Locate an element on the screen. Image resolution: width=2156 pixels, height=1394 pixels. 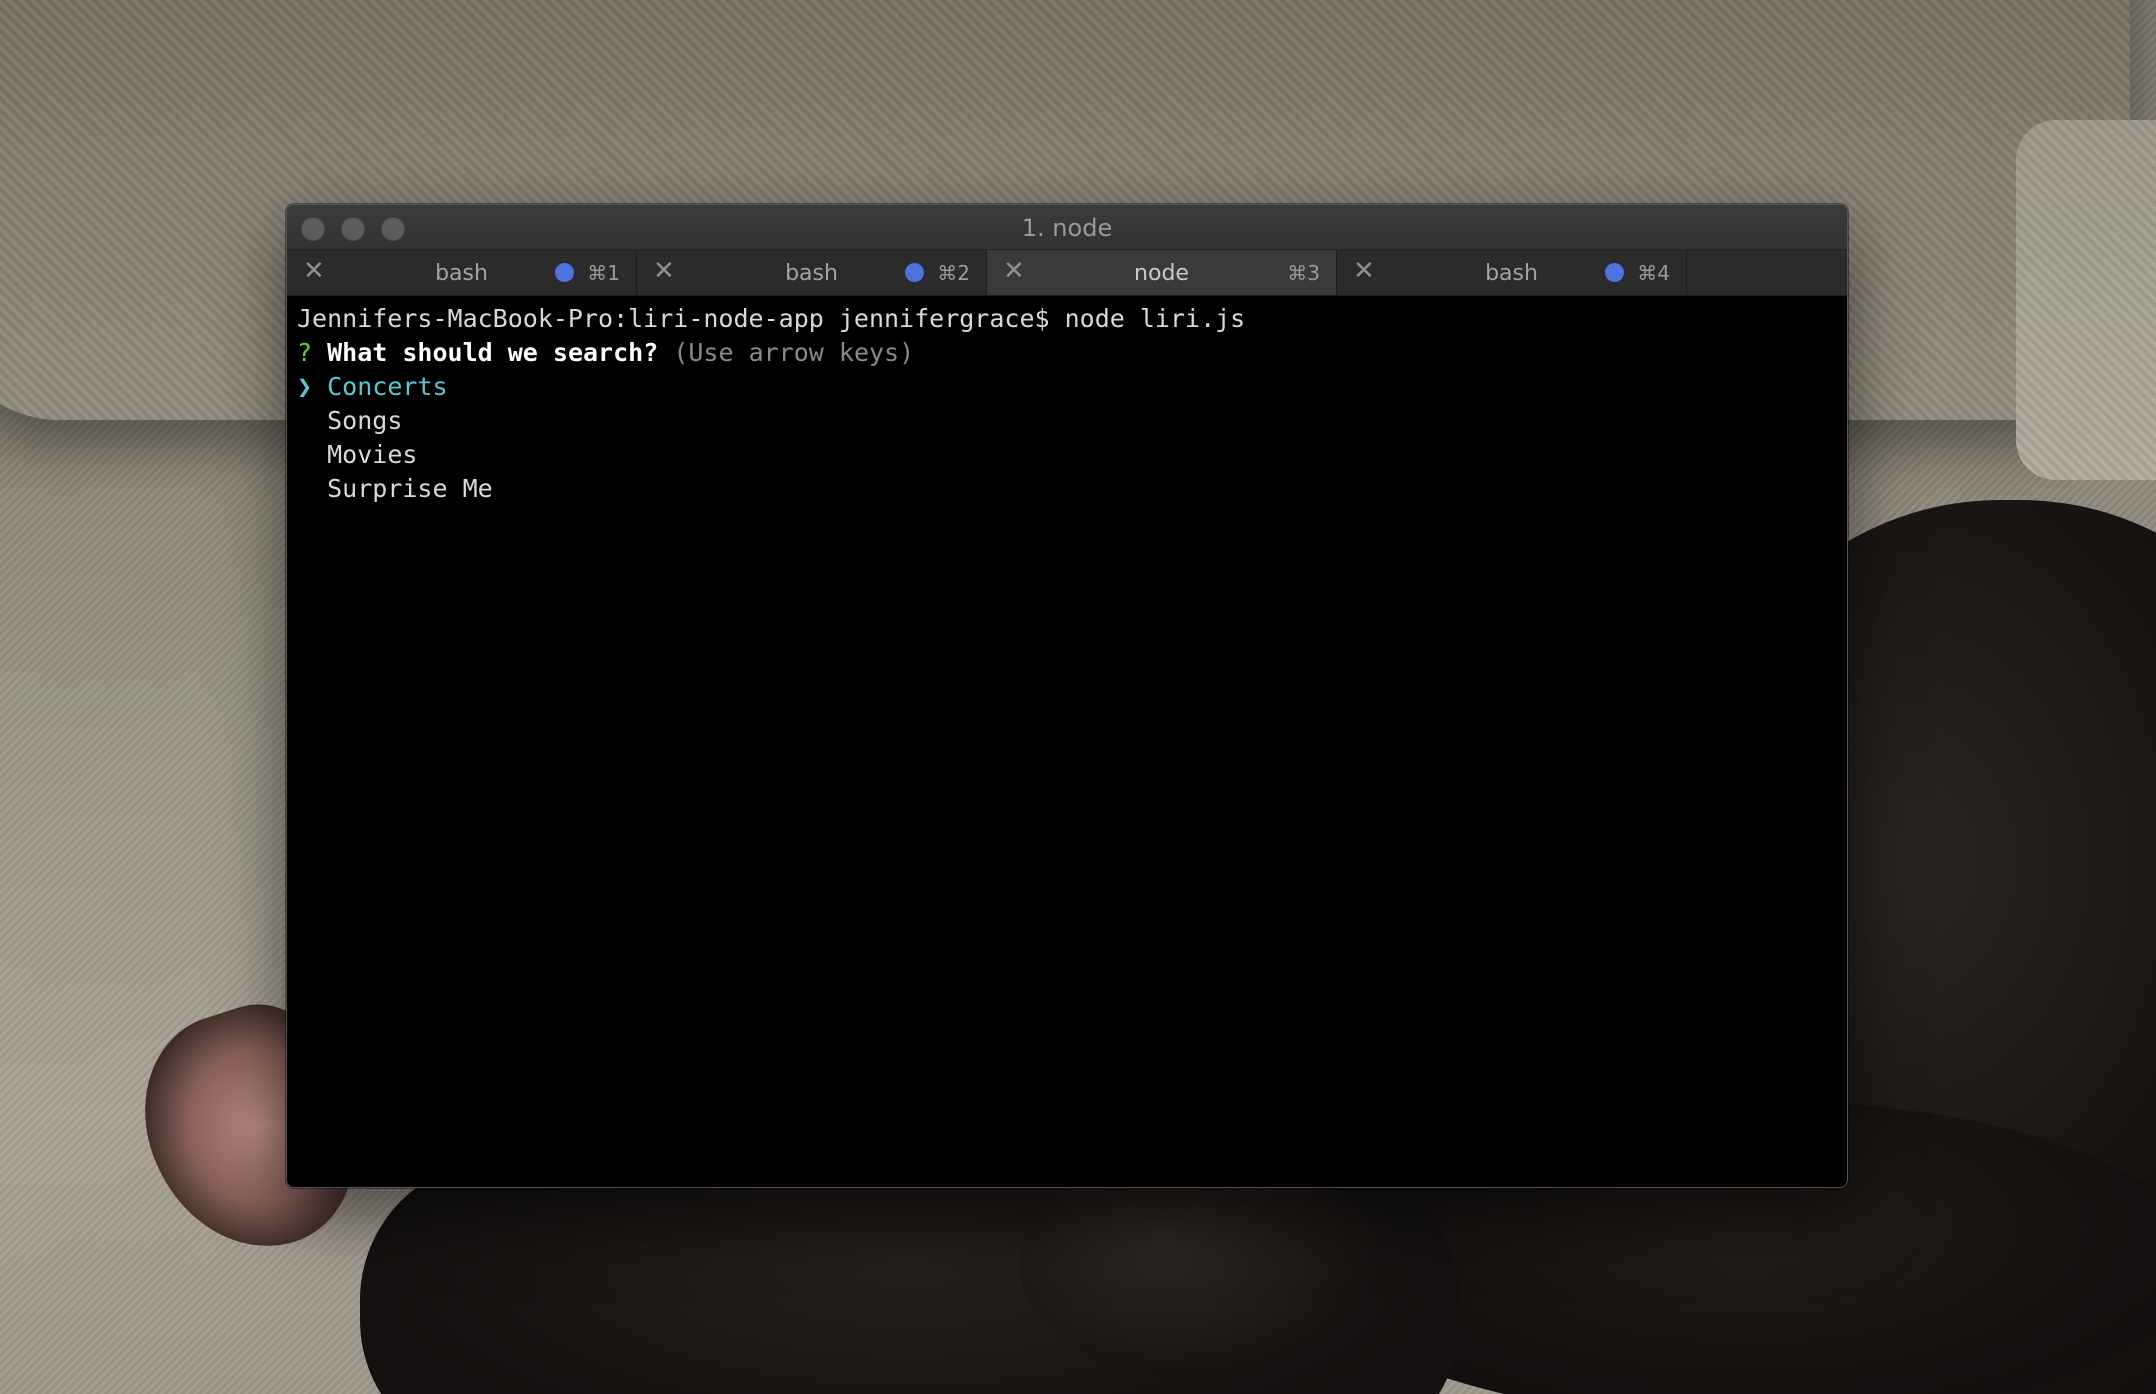
tab-4: ✕ bash ⌘4 is located at coordinates (1512, 272).